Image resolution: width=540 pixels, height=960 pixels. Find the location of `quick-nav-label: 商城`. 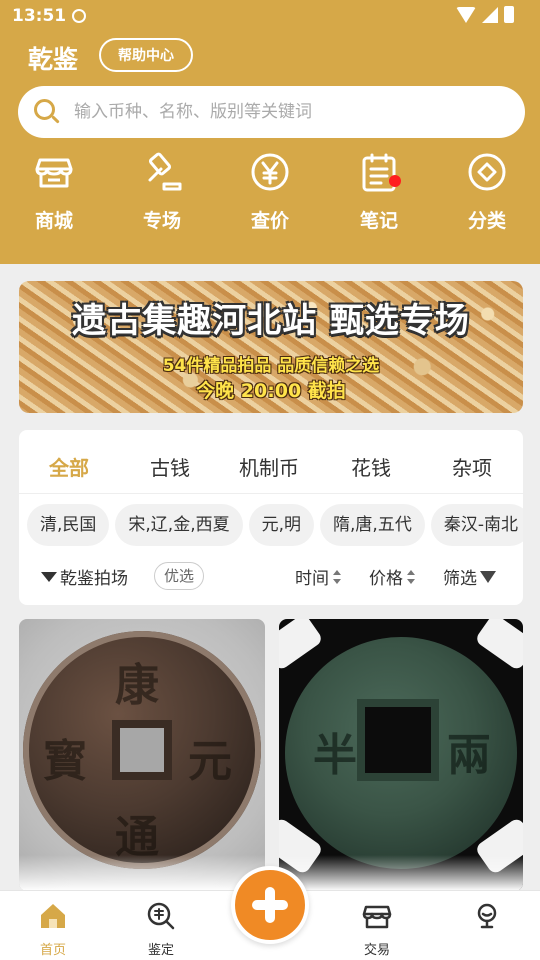

quick-nav-label: 商城 is located at coordinates (53, 221).